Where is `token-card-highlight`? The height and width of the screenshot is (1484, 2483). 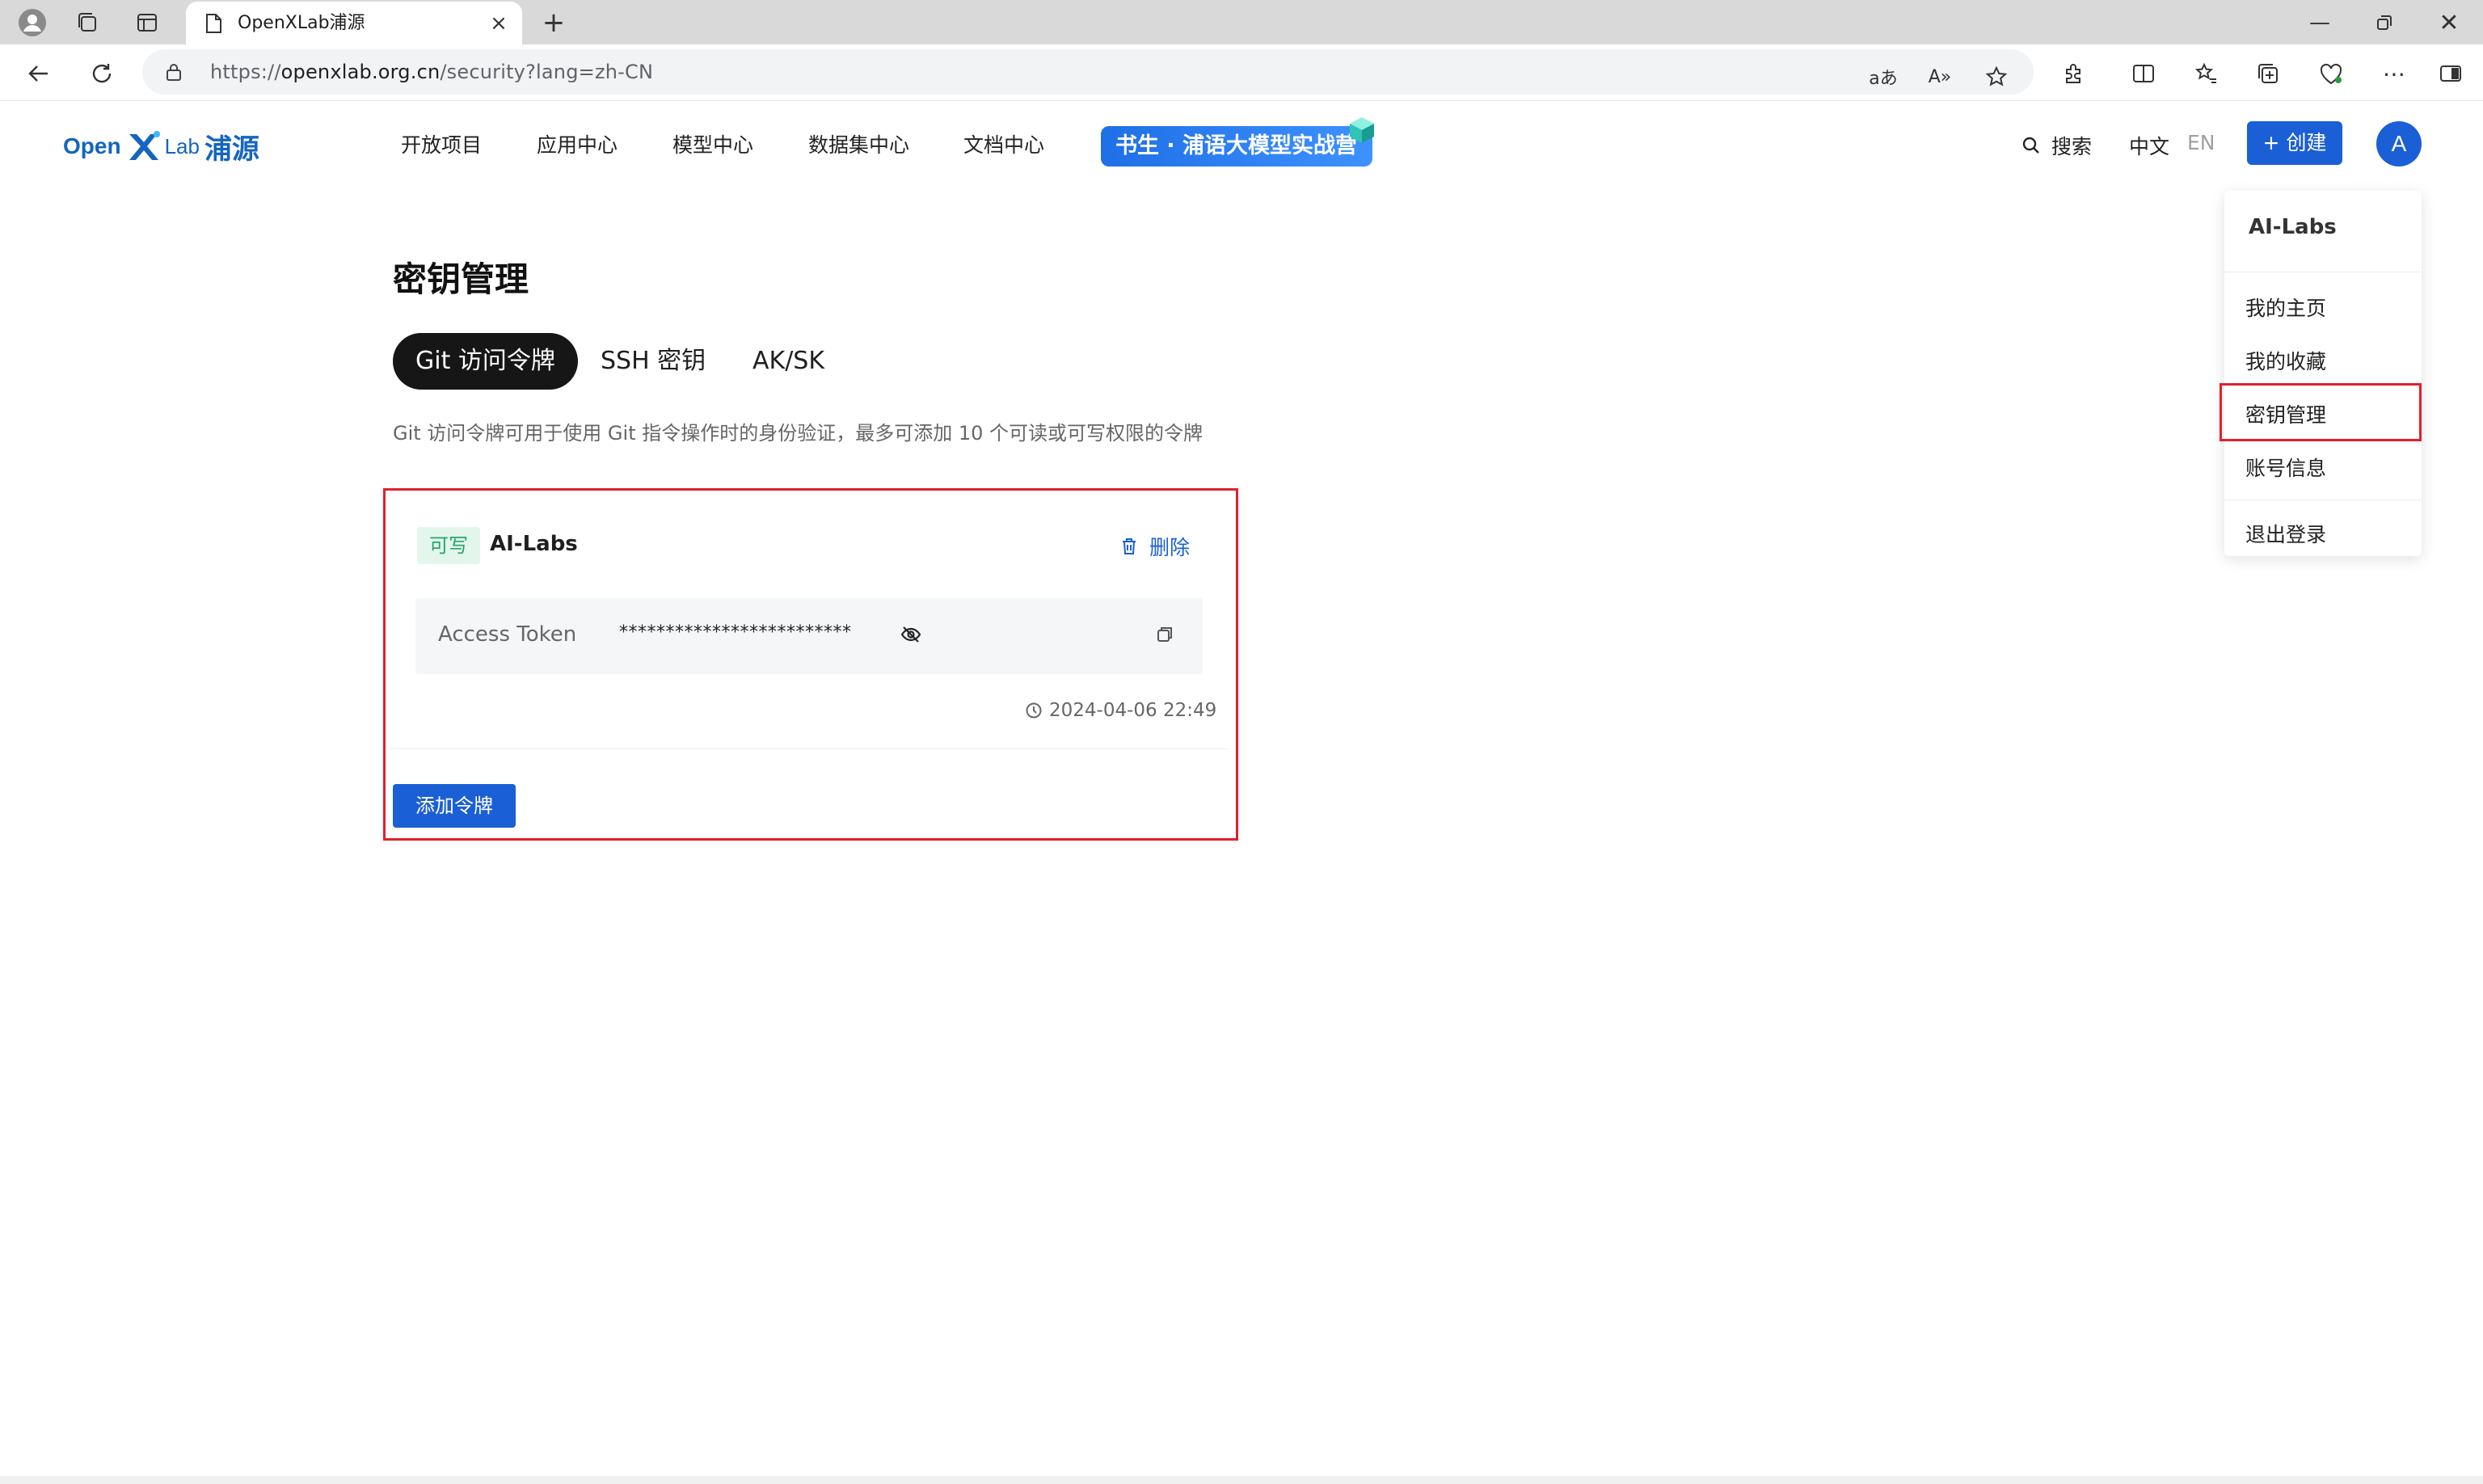 token-card-highlight is located at coordinates (810, 664).